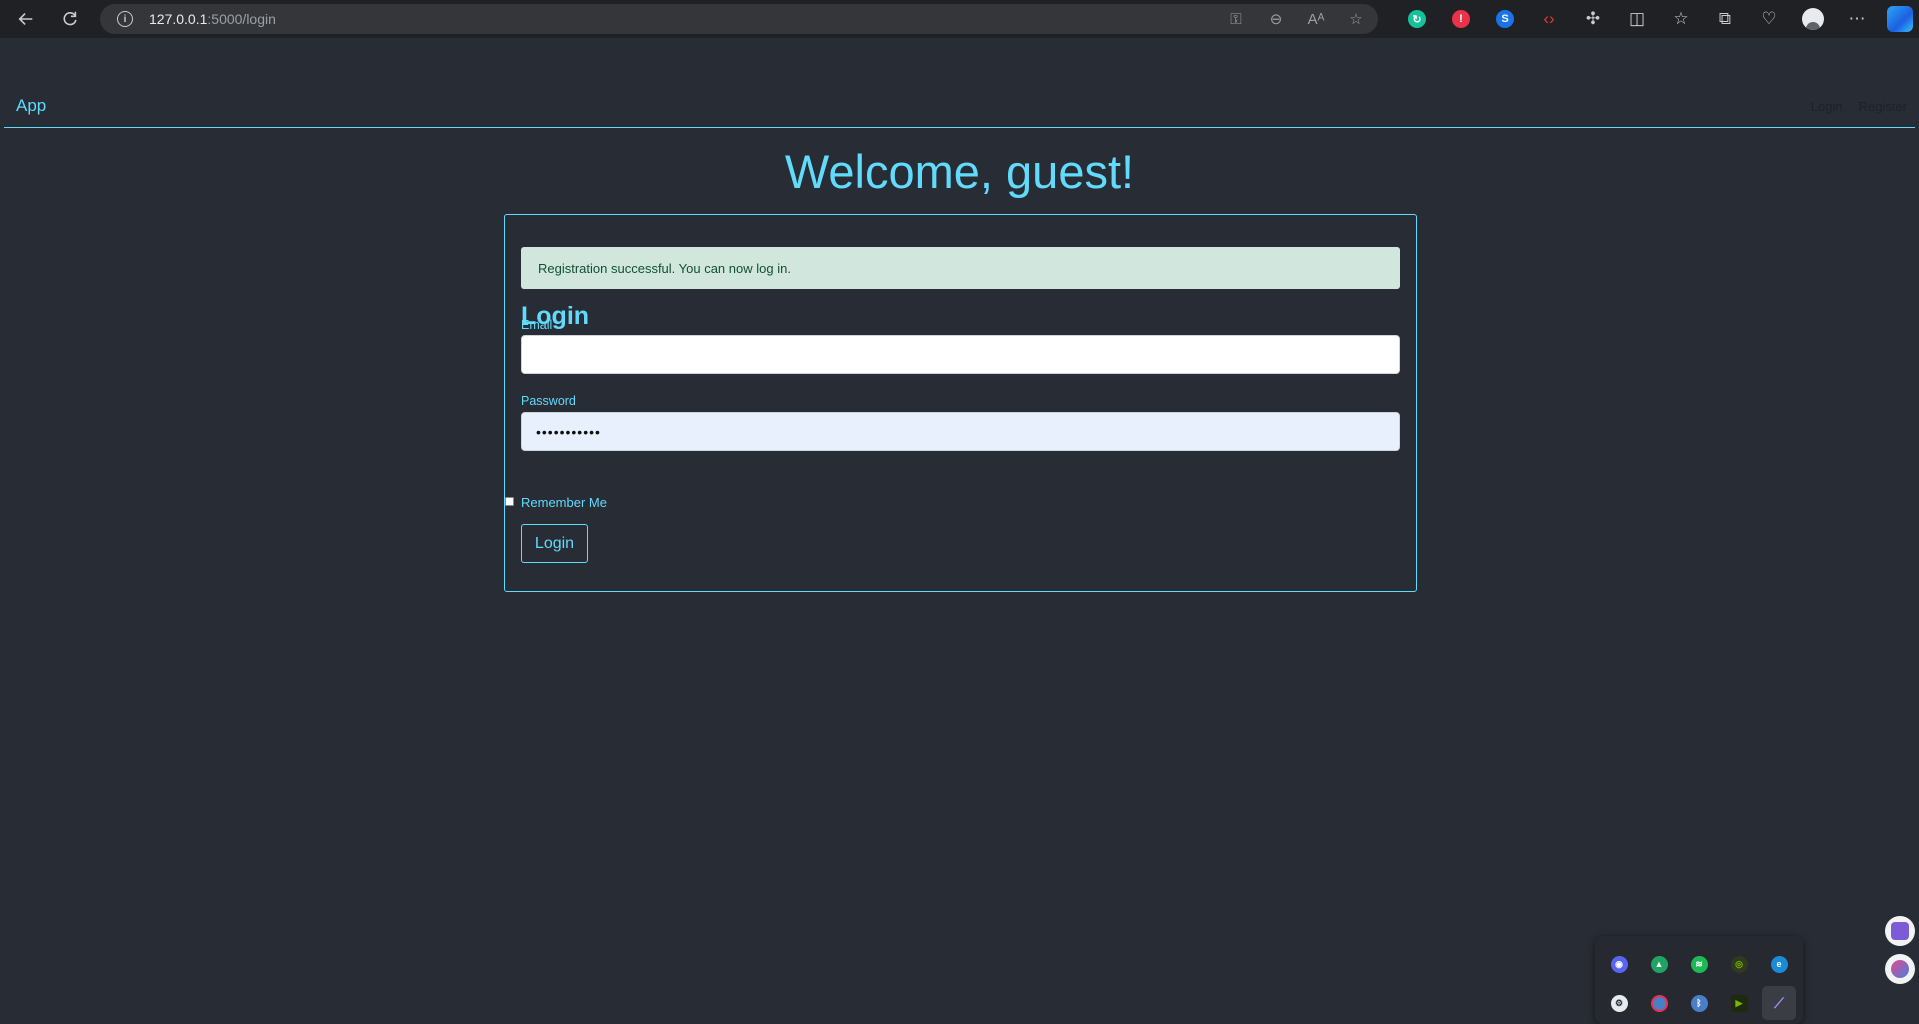 The height and width of the screenshot is (1024, 1919). What do you see at coordinates (1356, 19) in the screenshot?
I see `favorite-star-icon: ☆` at bounding box center [1356, 19].